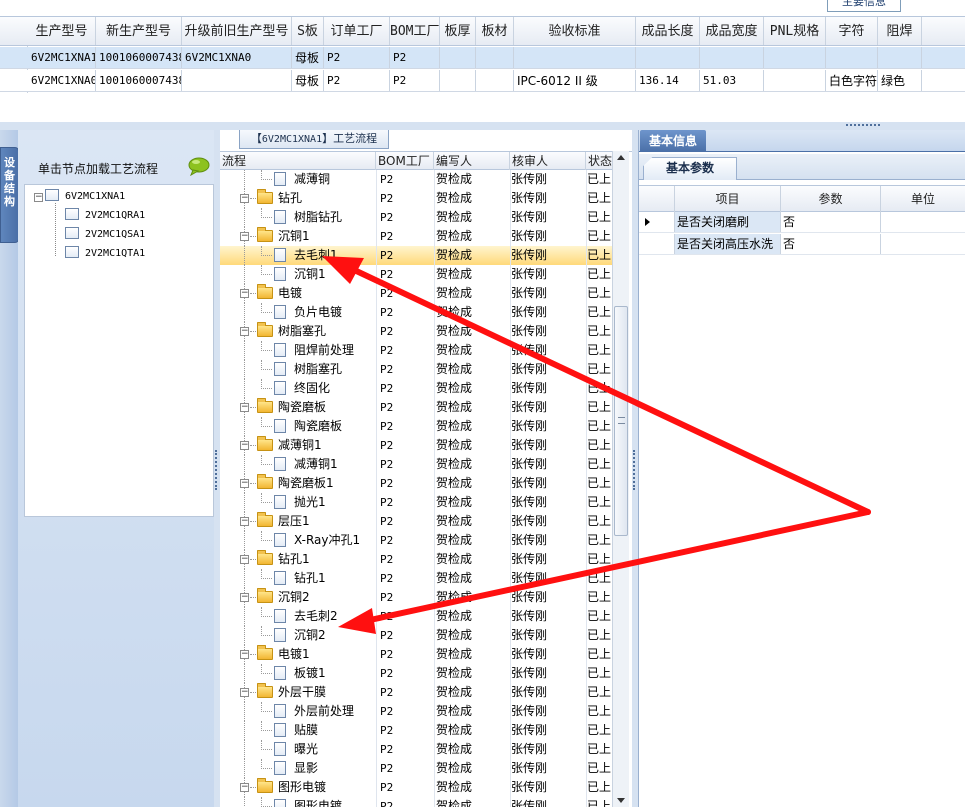  What do you see at coordinates (417, 578) in the screenshot?
I see `process-row: 钻孔1 P2 贺检成 张传刚 已上I` at bounding box center [417, 578].